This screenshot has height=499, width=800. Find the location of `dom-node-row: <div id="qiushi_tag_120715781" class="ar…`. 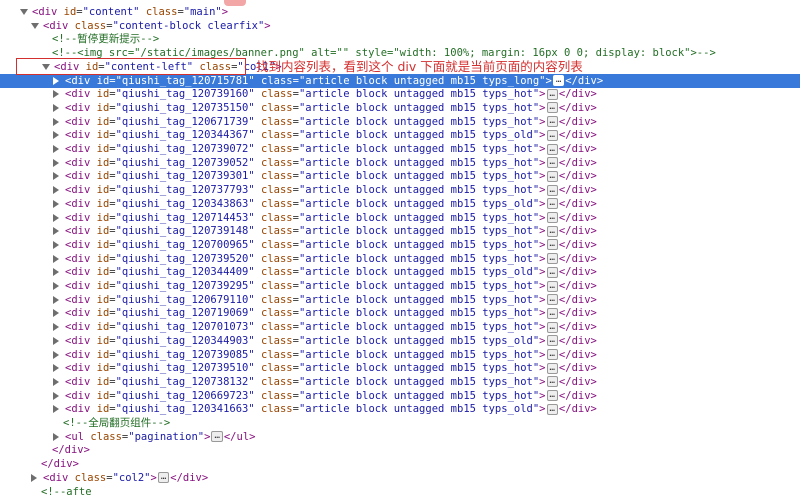

dom-node-row: <div id="qiushi_tag_120715781" class="ar… is located at coordinates (400, 80).